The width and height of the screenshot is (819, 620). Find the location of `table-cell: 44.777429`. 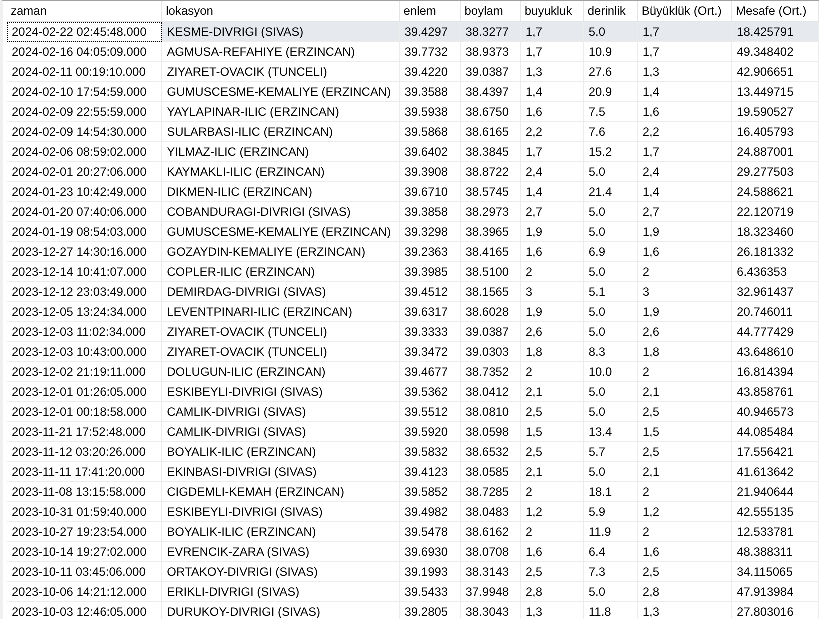

table-cell: 44.777429 is located at coordinates (775, 332).